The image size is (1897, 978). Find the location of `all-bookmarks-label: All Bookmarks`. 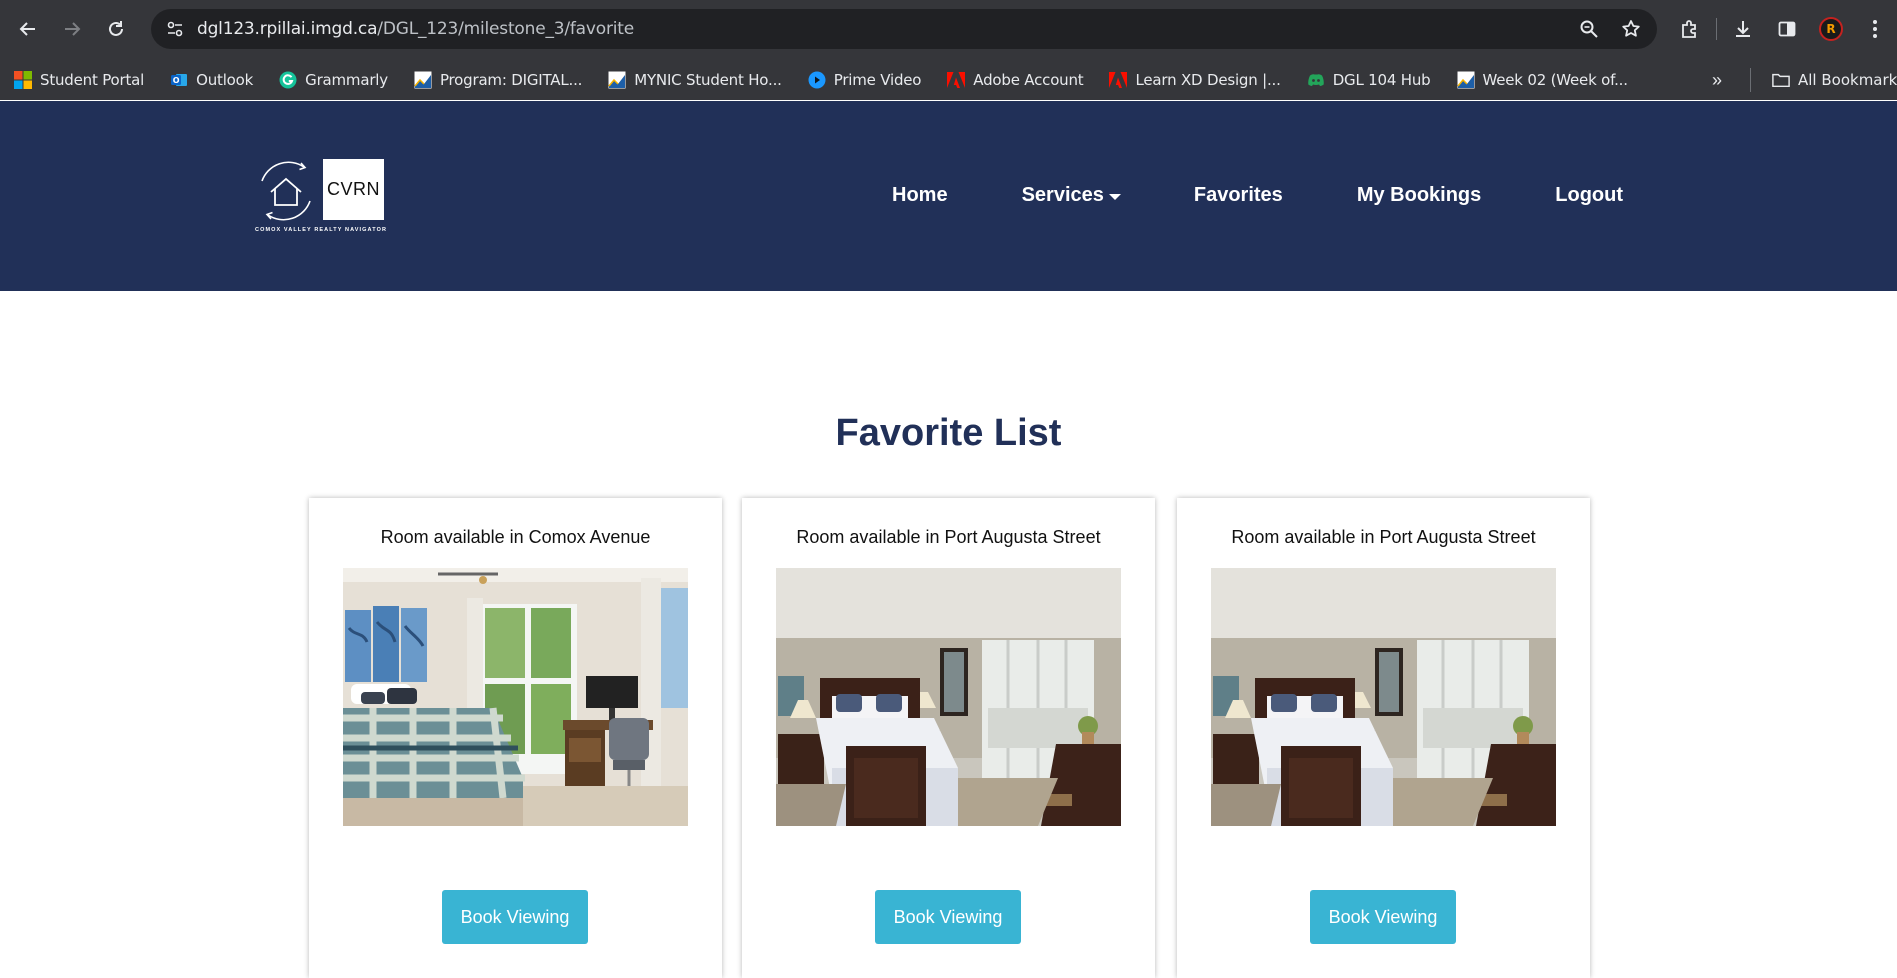

all-bookmarks-label: All Bookmarks is located at coordinates (1847, 80).